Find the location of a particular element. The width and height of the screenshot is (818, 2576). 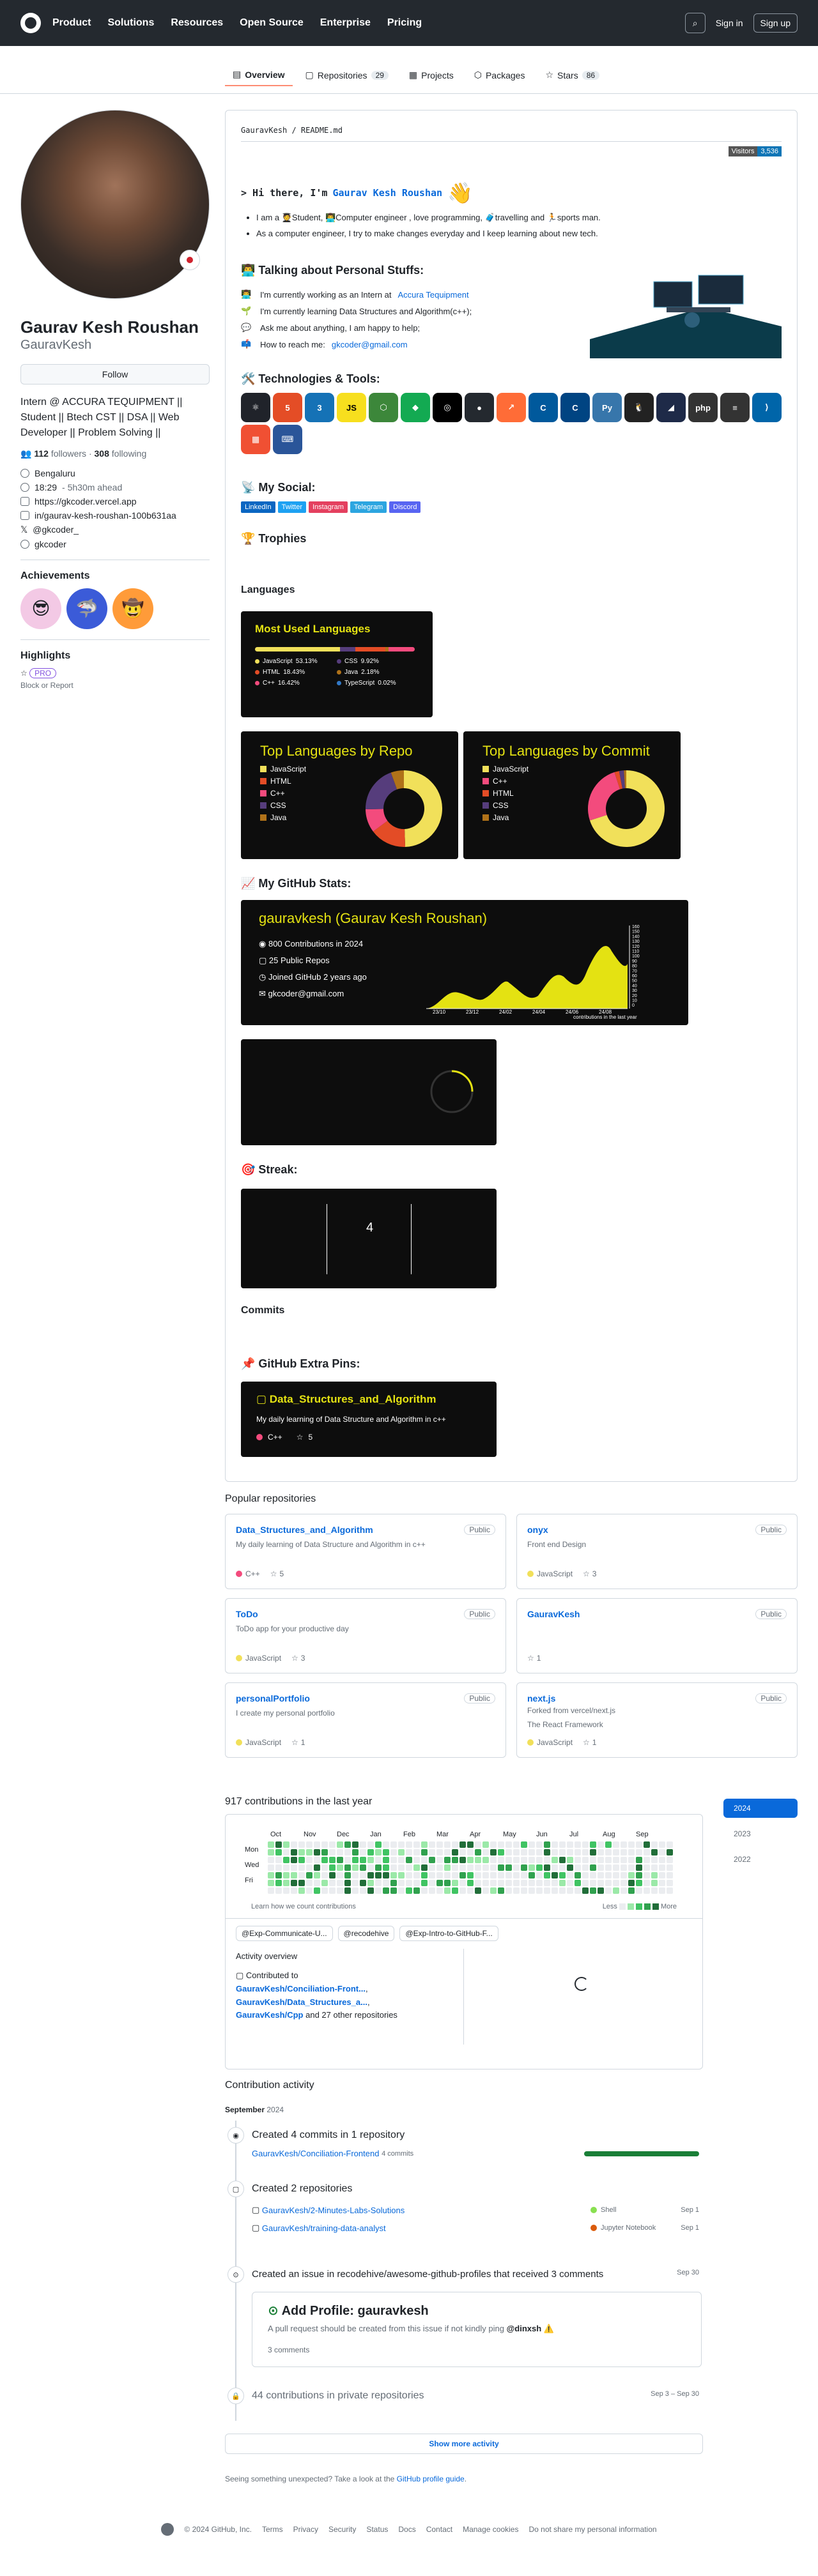

social-badge: LinkedIn is located at coordinates (258, 507).